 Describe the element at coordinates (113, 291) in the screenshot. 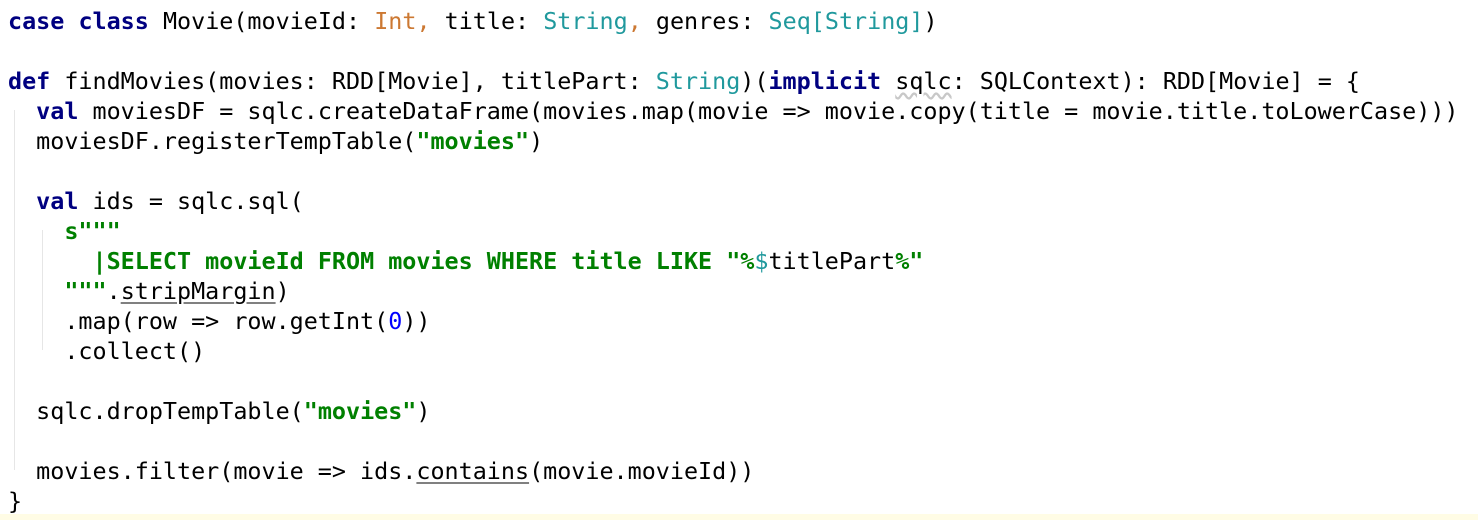

I see `code-token: .` at that location.